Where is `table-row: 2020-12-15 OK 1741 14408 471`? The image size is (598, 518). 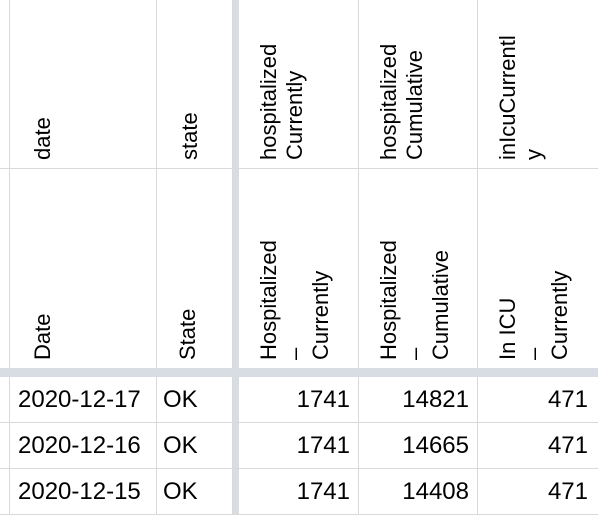 table-row: 2020-12-15 OK 1741 14408 471 is located at coordinates (299, 492).